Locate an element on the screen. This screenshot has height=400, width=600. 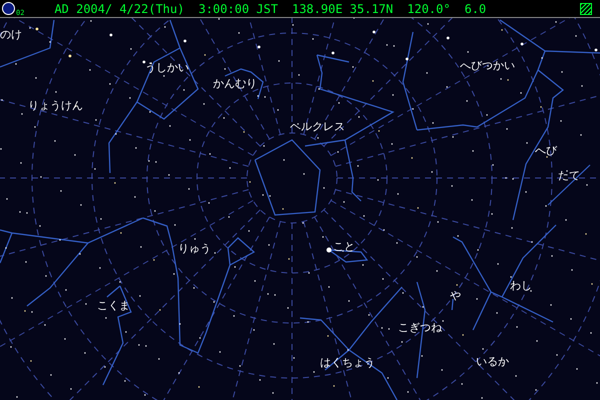
constellation-label: へび is located at coordinates (546, 150).